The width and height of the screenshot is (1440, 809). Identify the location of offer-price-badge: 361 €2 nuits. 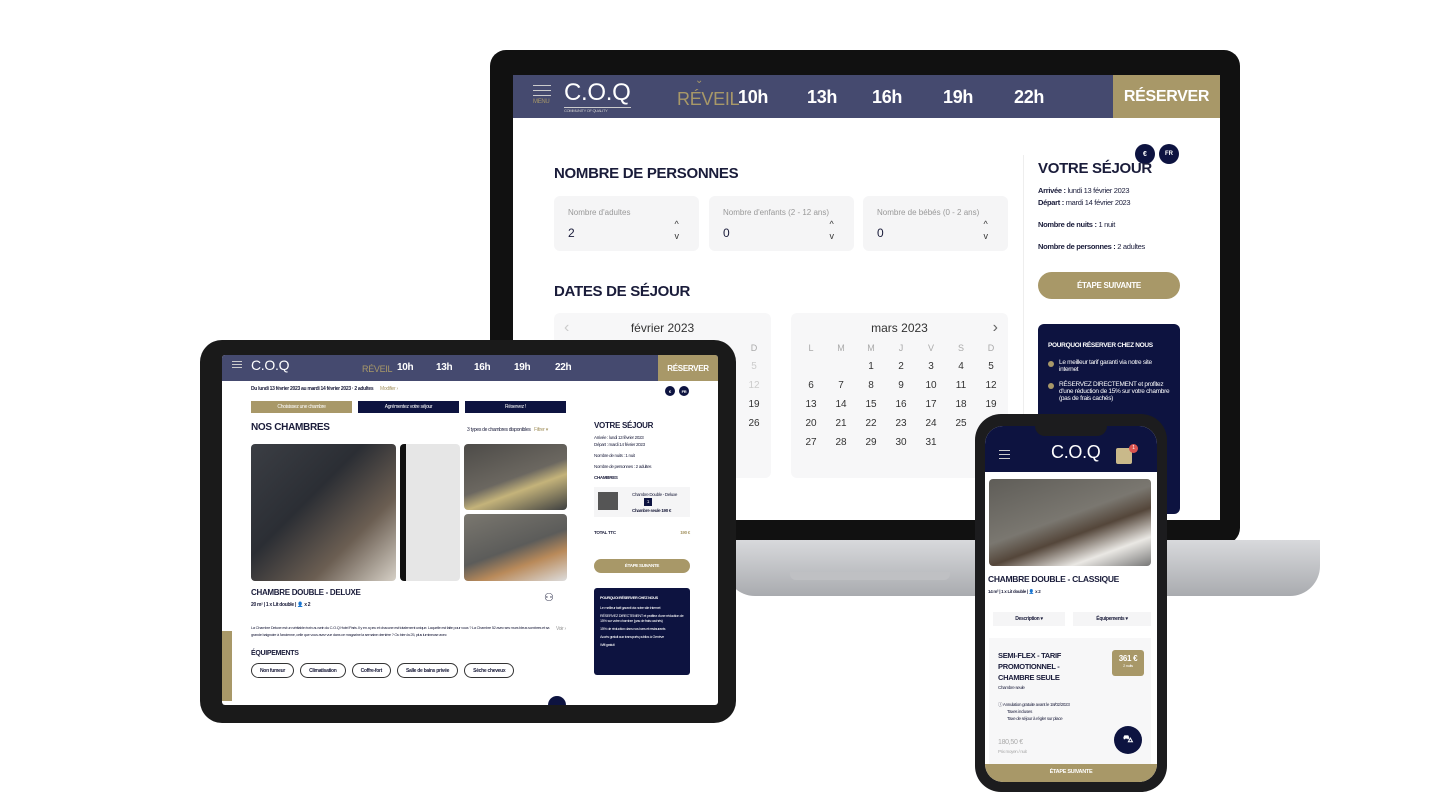
(1128, 663).